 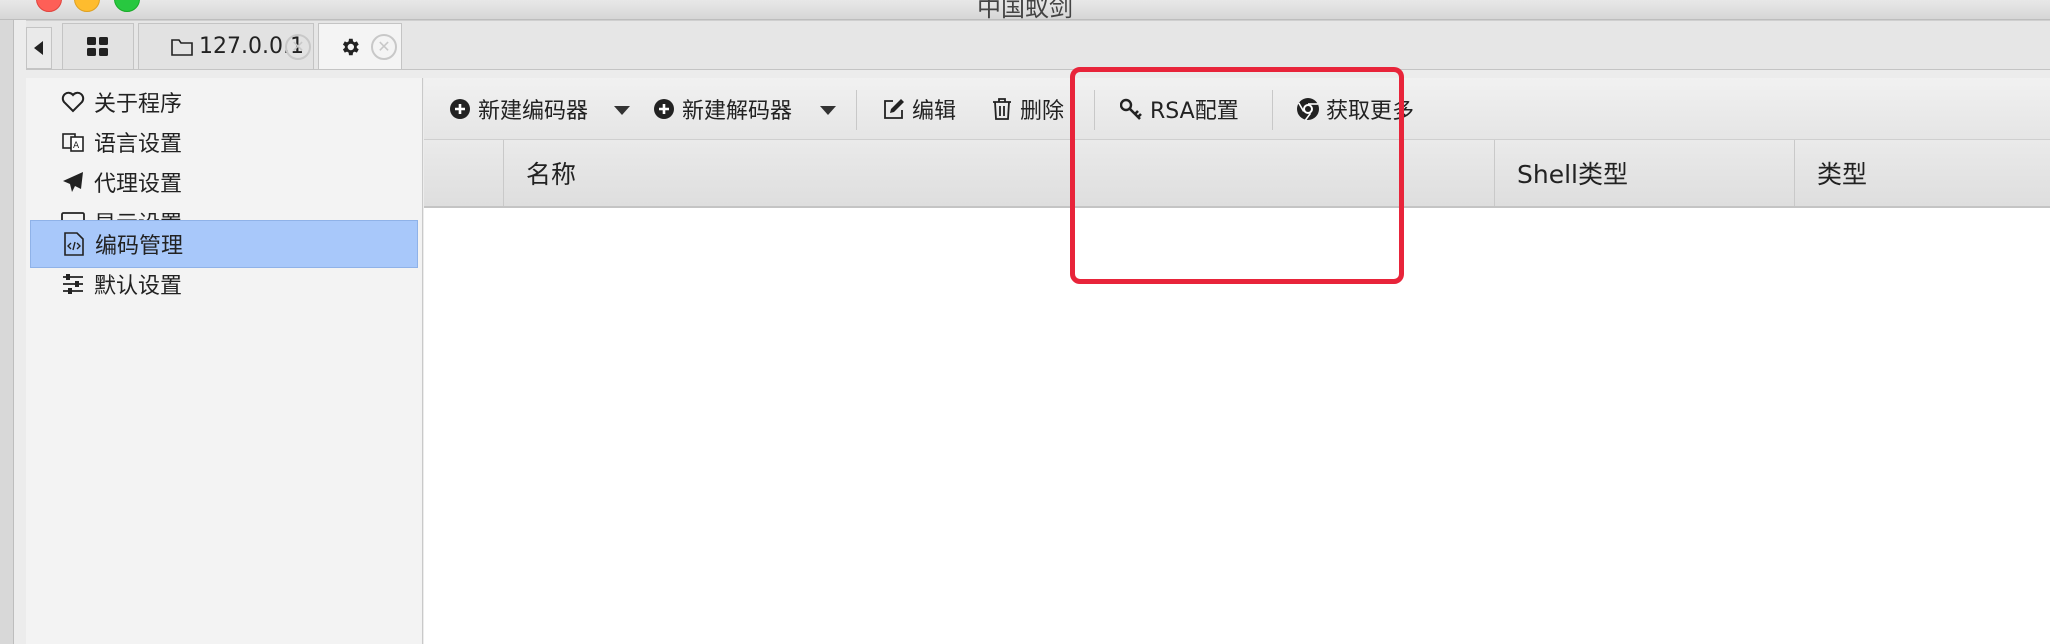 What do you see at coordinates (138, 144) in the screenshot?
I see `sidebar-item-label: 语言设置` at bounding box center [138, 144].